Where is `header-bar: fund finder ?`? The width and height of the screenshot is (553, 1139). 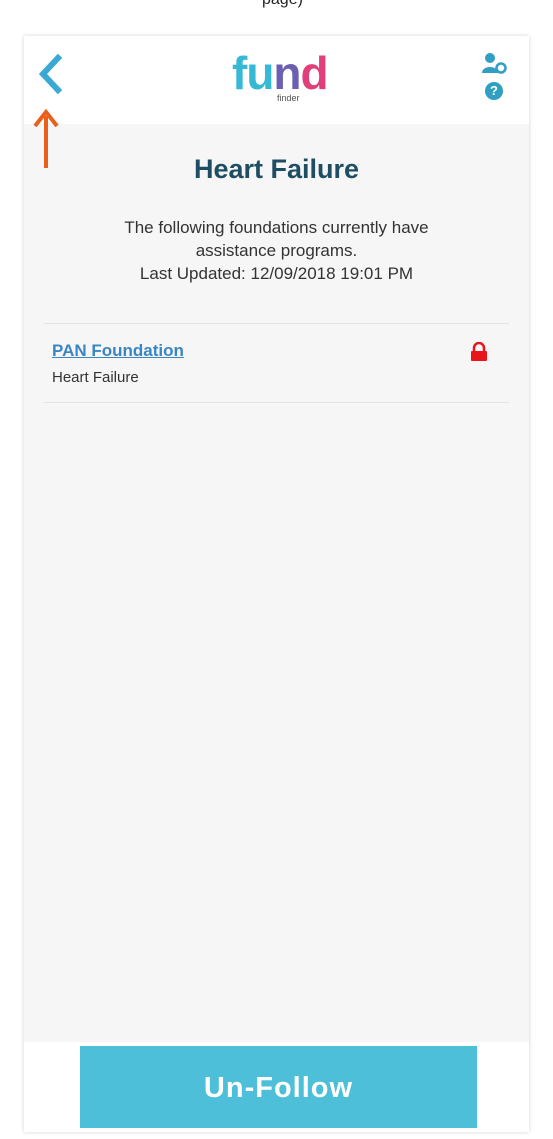
header-bar: fund finder ? is located at coordinates (276, 80).